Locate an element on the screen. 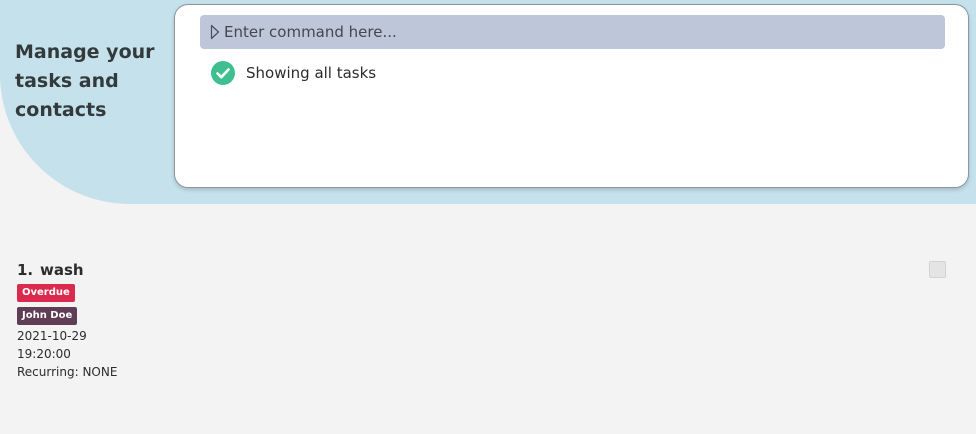 This screenshot has height=434, width=976. result-message: Showing all tasks is located at coordinates (311, 73).